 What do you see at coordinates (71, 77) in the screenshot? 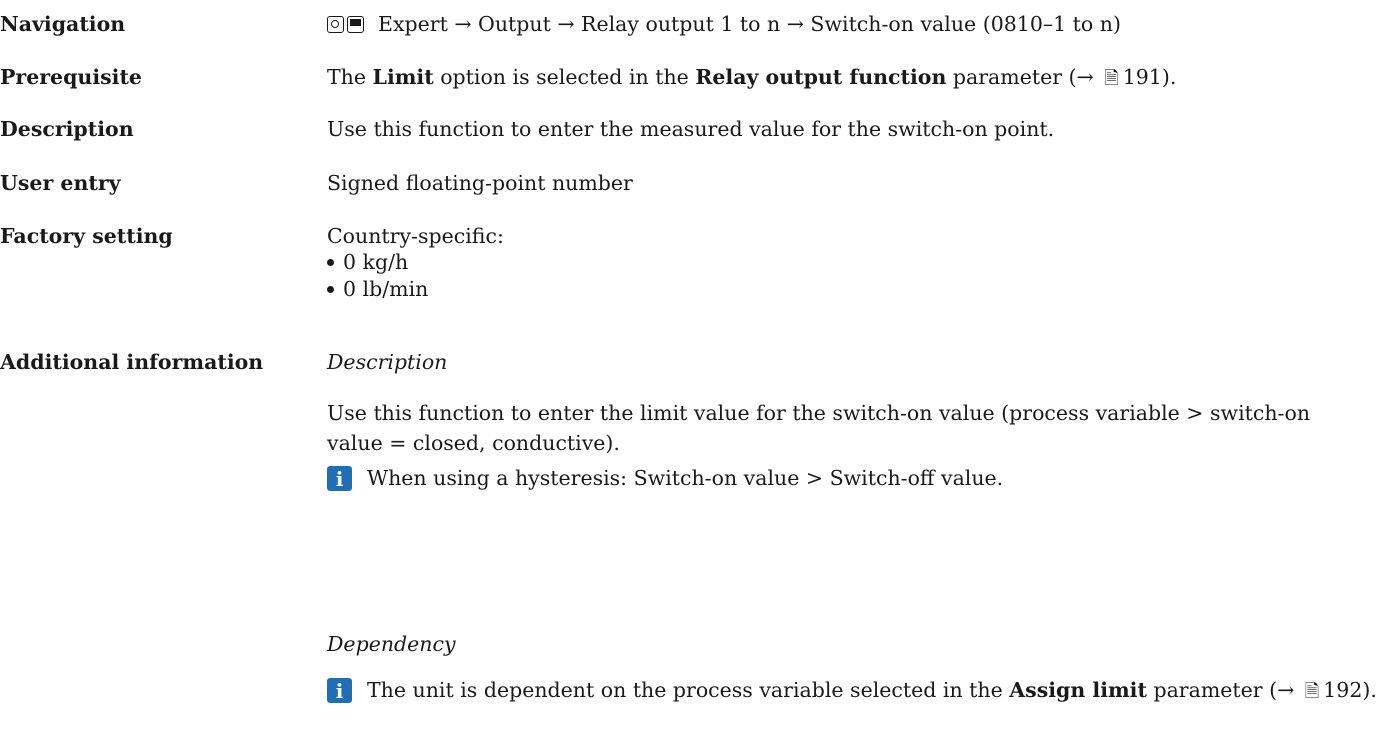
I see `prerequisite-label: Prerequisite` at bounding box center [71, 77].